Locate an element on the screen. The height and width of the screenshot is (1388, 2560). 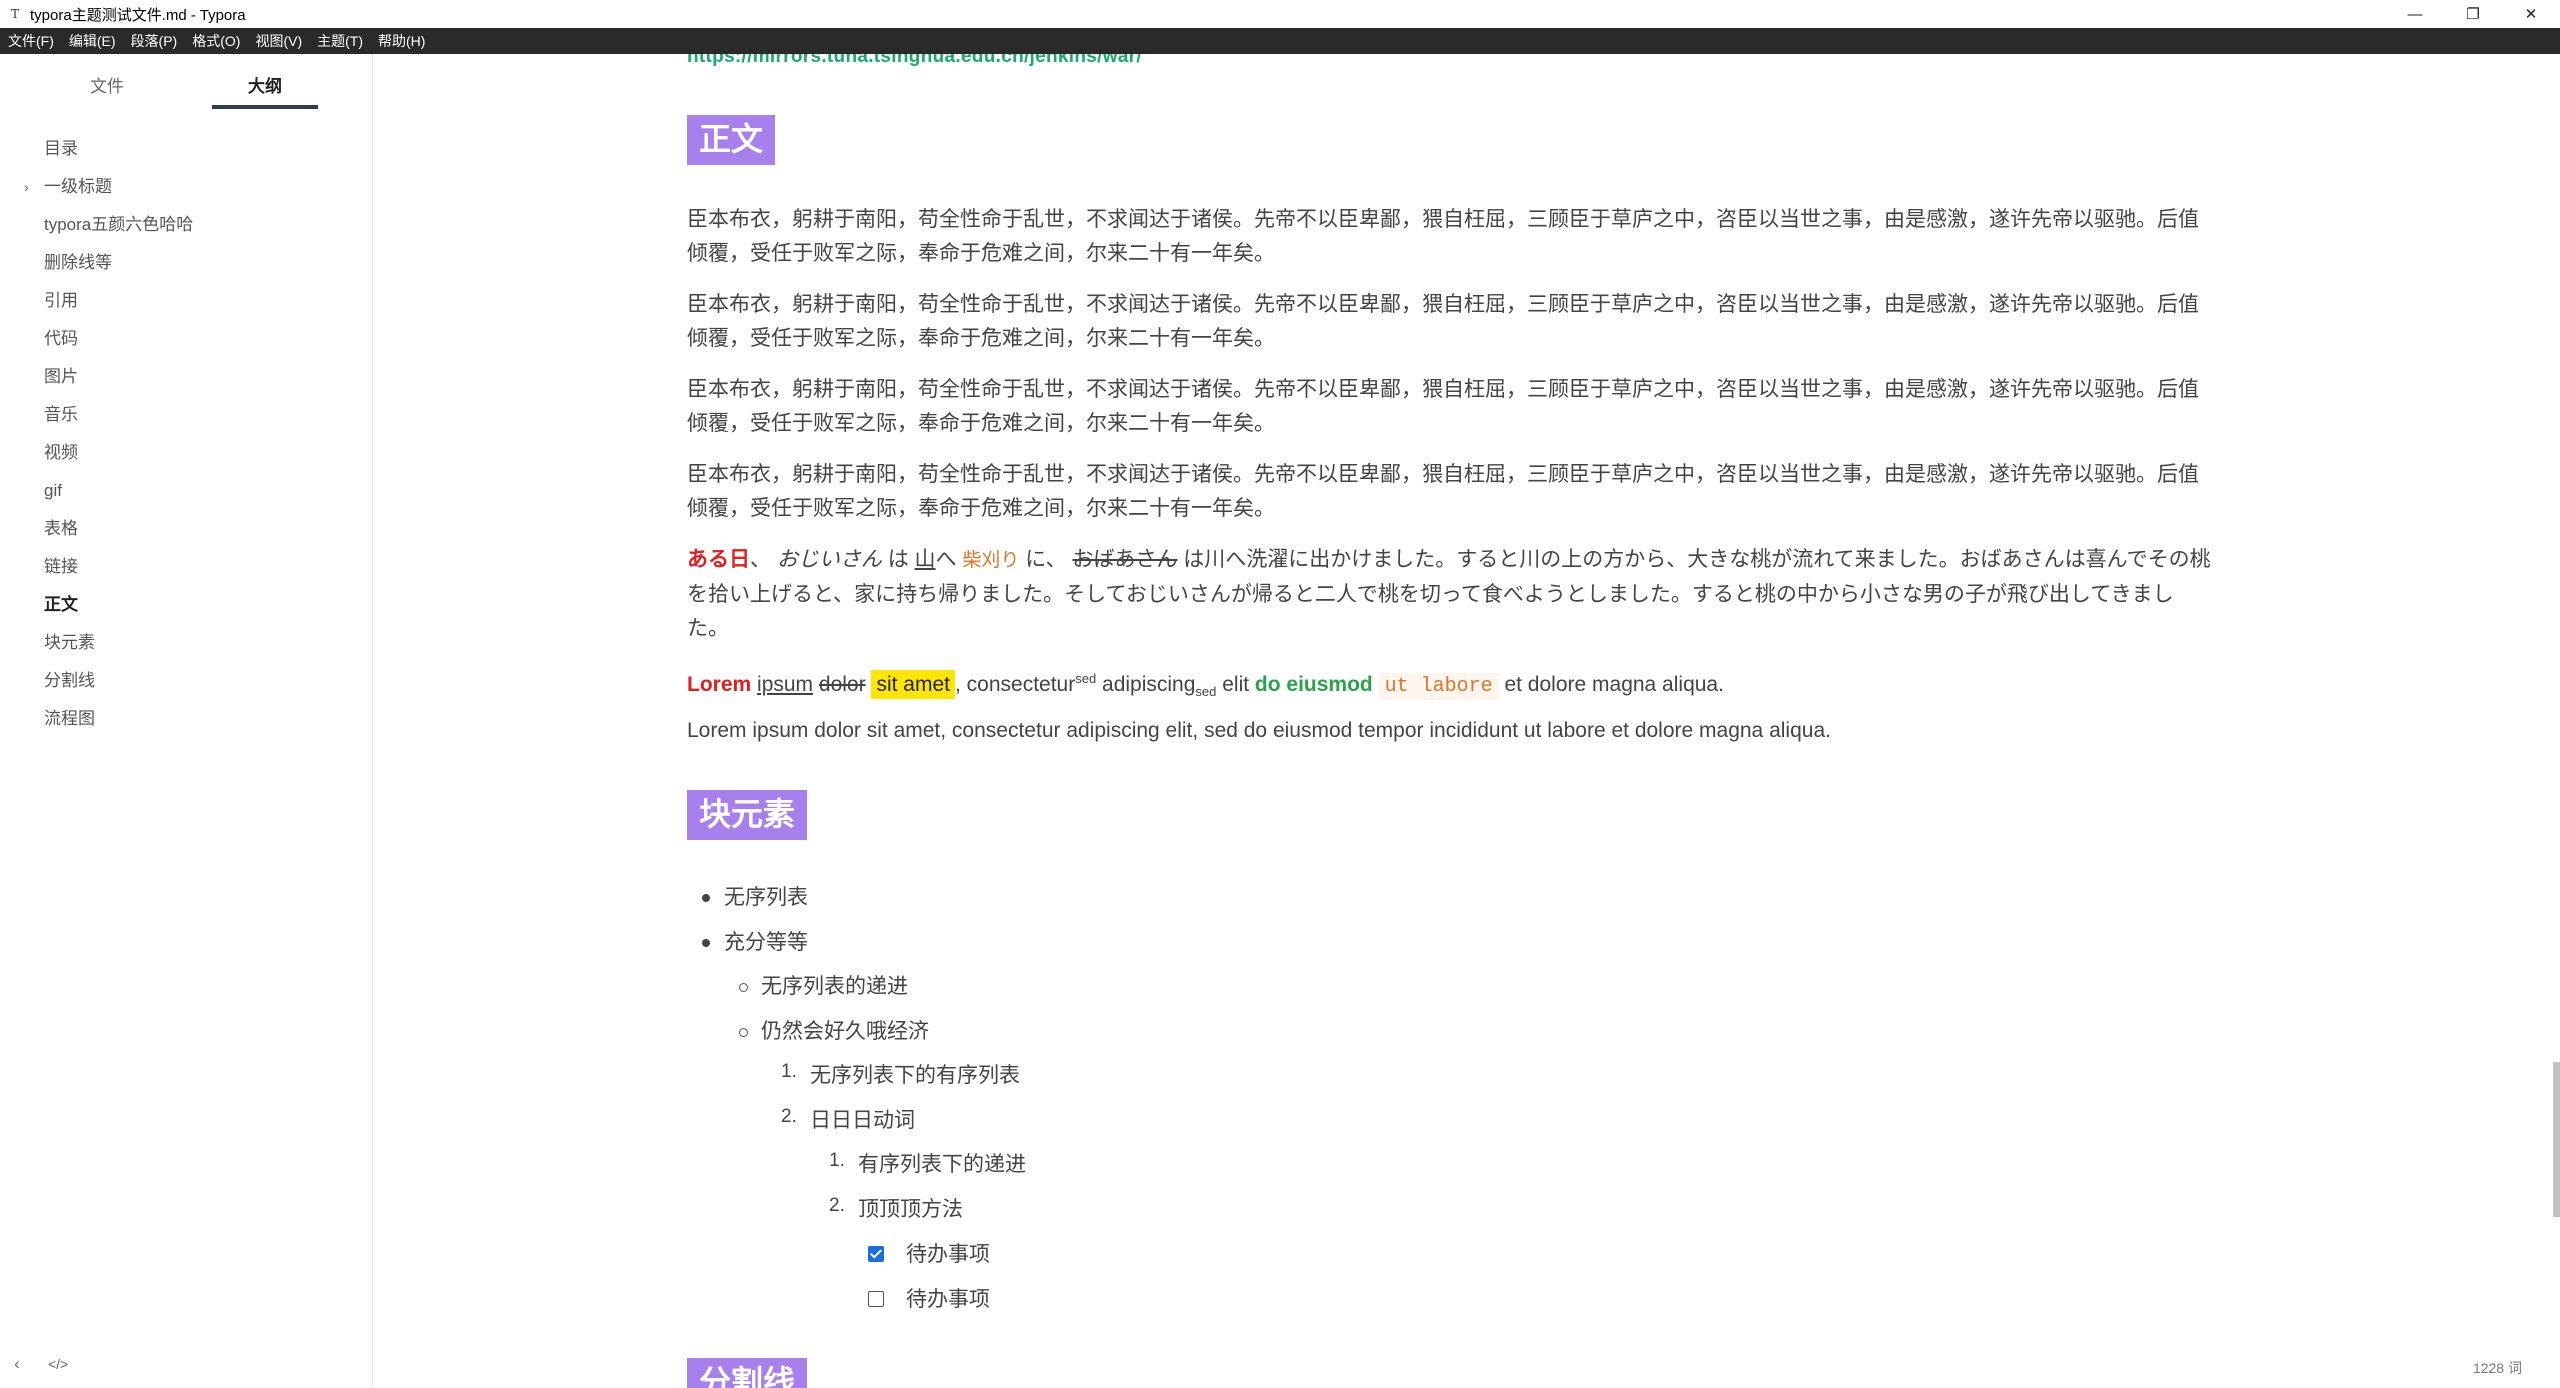
text: , consectetur is located at coordinates (1015, 684).